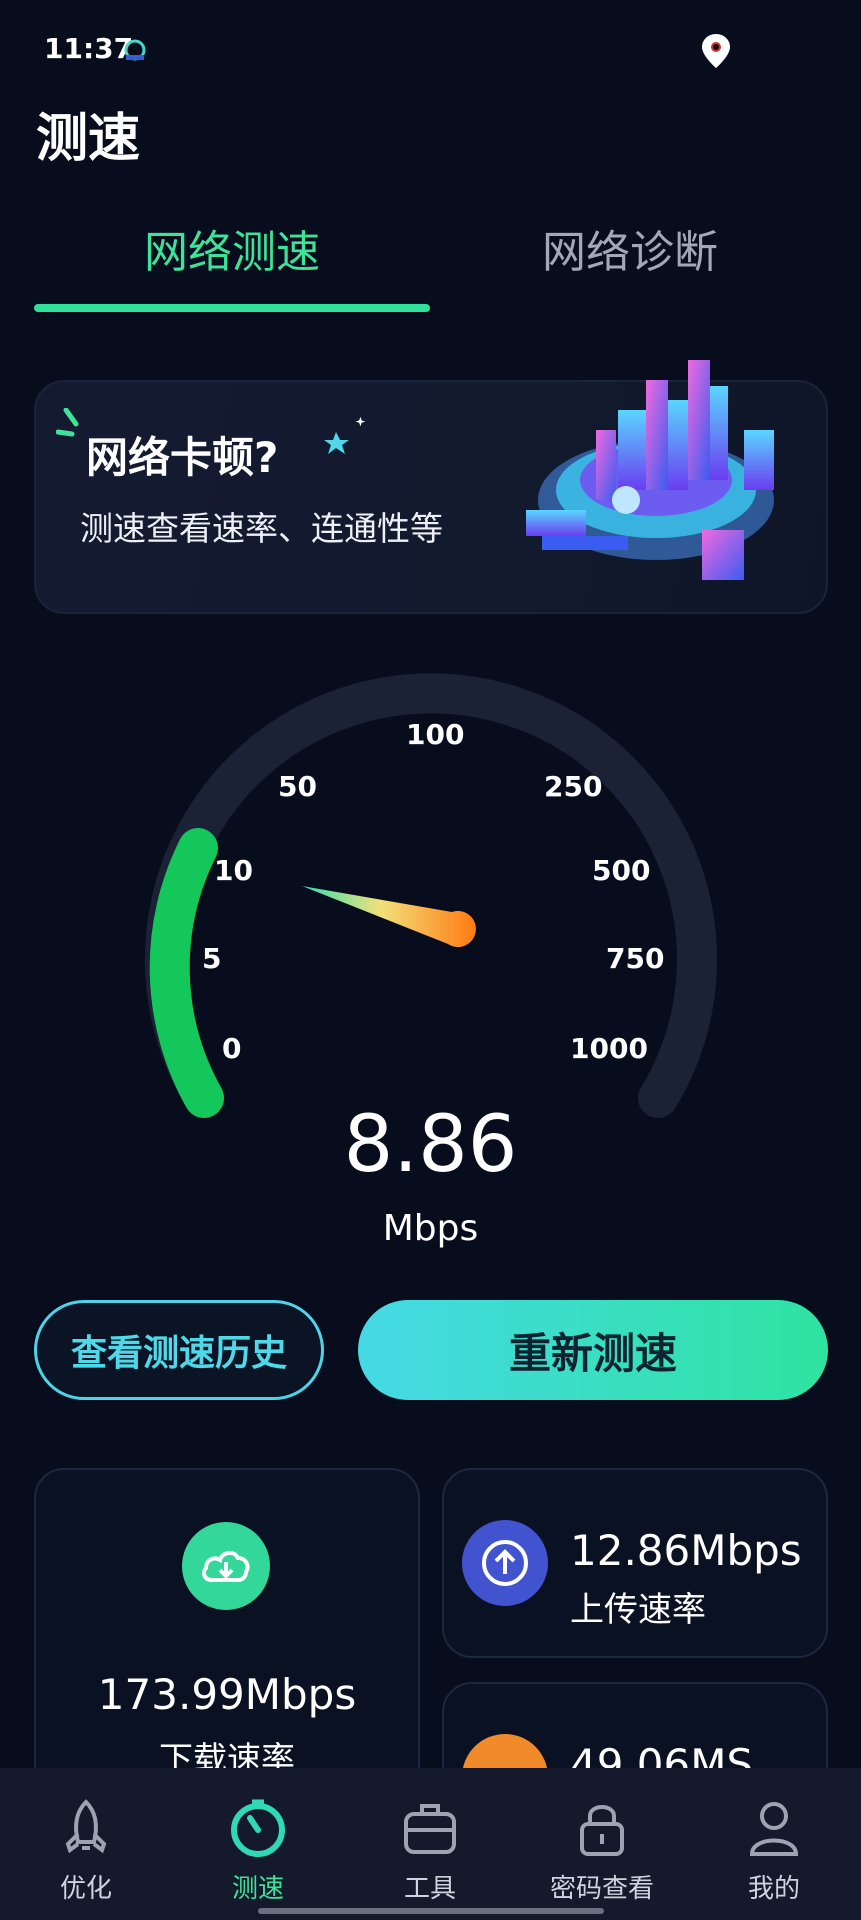 The height and width of the screenshot is (1920, 861). I want to click on nav-label-optimize: 优化, so click(85, 1889).